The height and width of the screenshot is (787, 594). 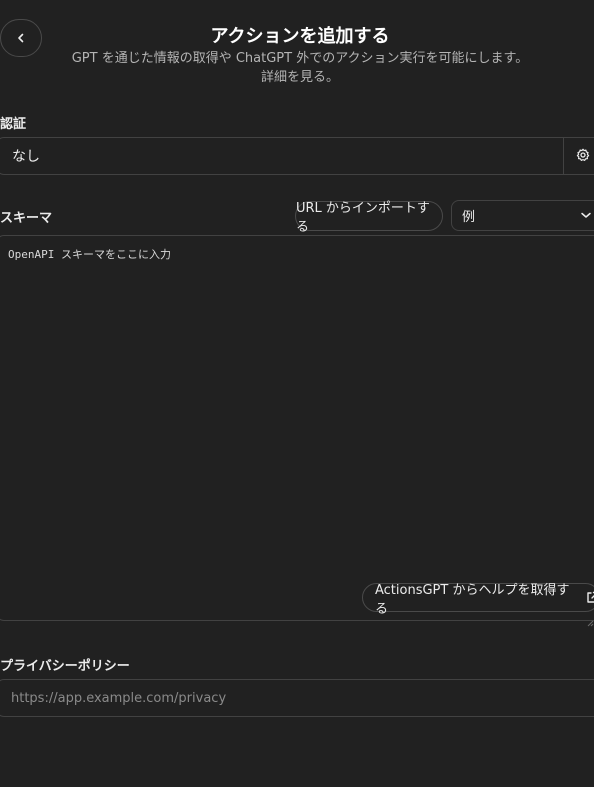 What do you see at coordinates (590, 597) in the screenshot?
I see `external-link-icon` at bounding box center [590, 597].